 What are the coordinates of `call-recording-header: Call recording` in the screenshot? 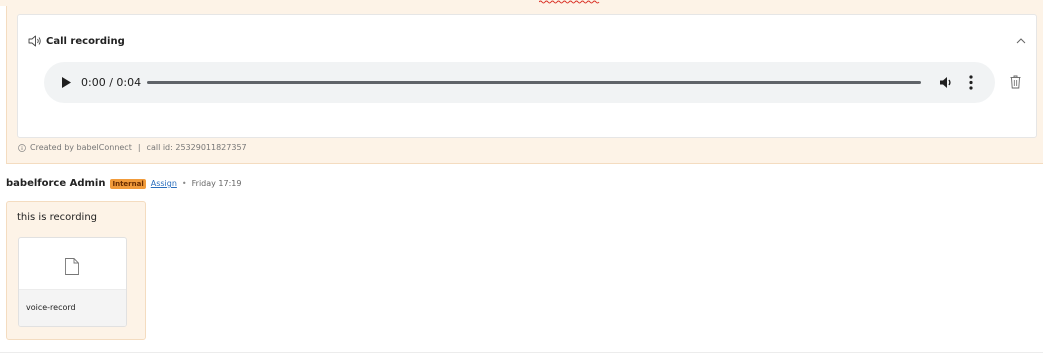 It's located at (76, 41).